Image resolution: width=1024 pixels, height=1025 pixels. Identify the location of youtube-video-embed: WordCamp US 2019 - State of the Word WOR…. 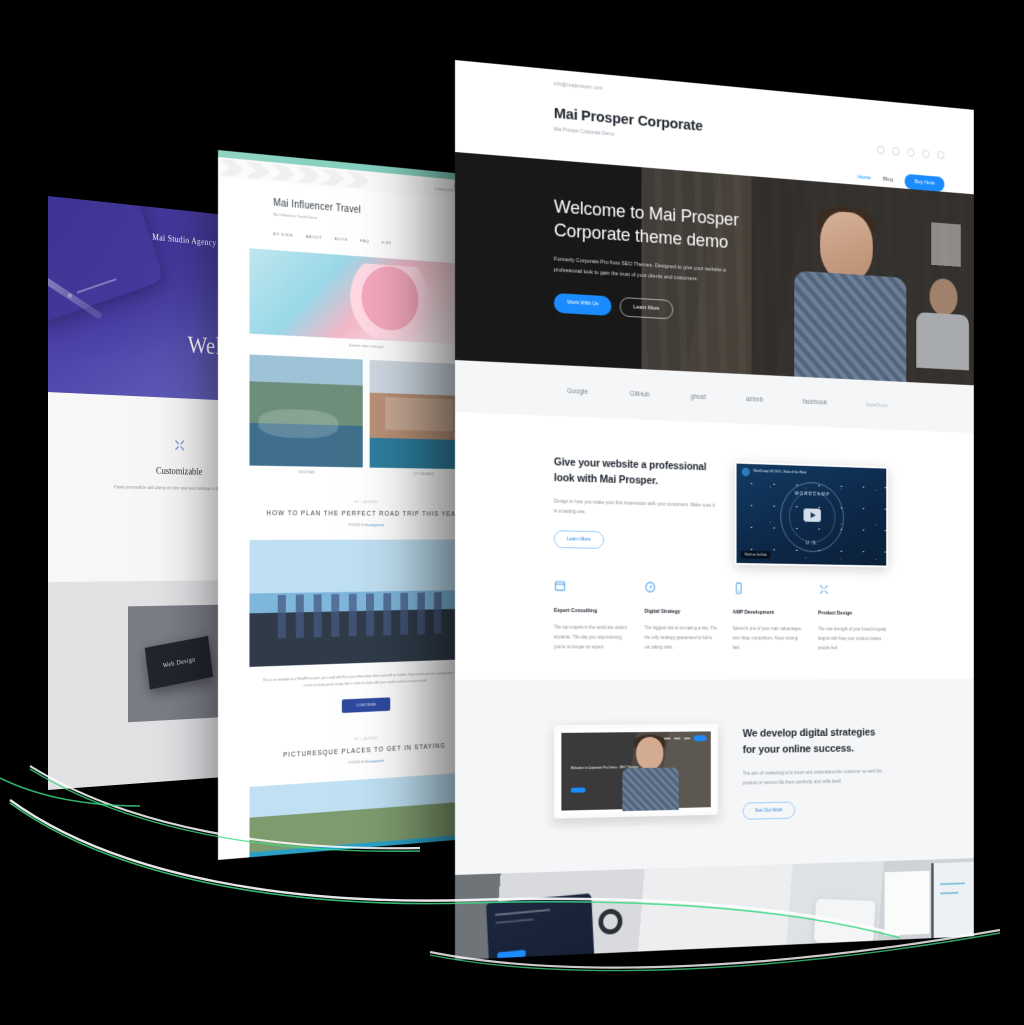
(811, 514).